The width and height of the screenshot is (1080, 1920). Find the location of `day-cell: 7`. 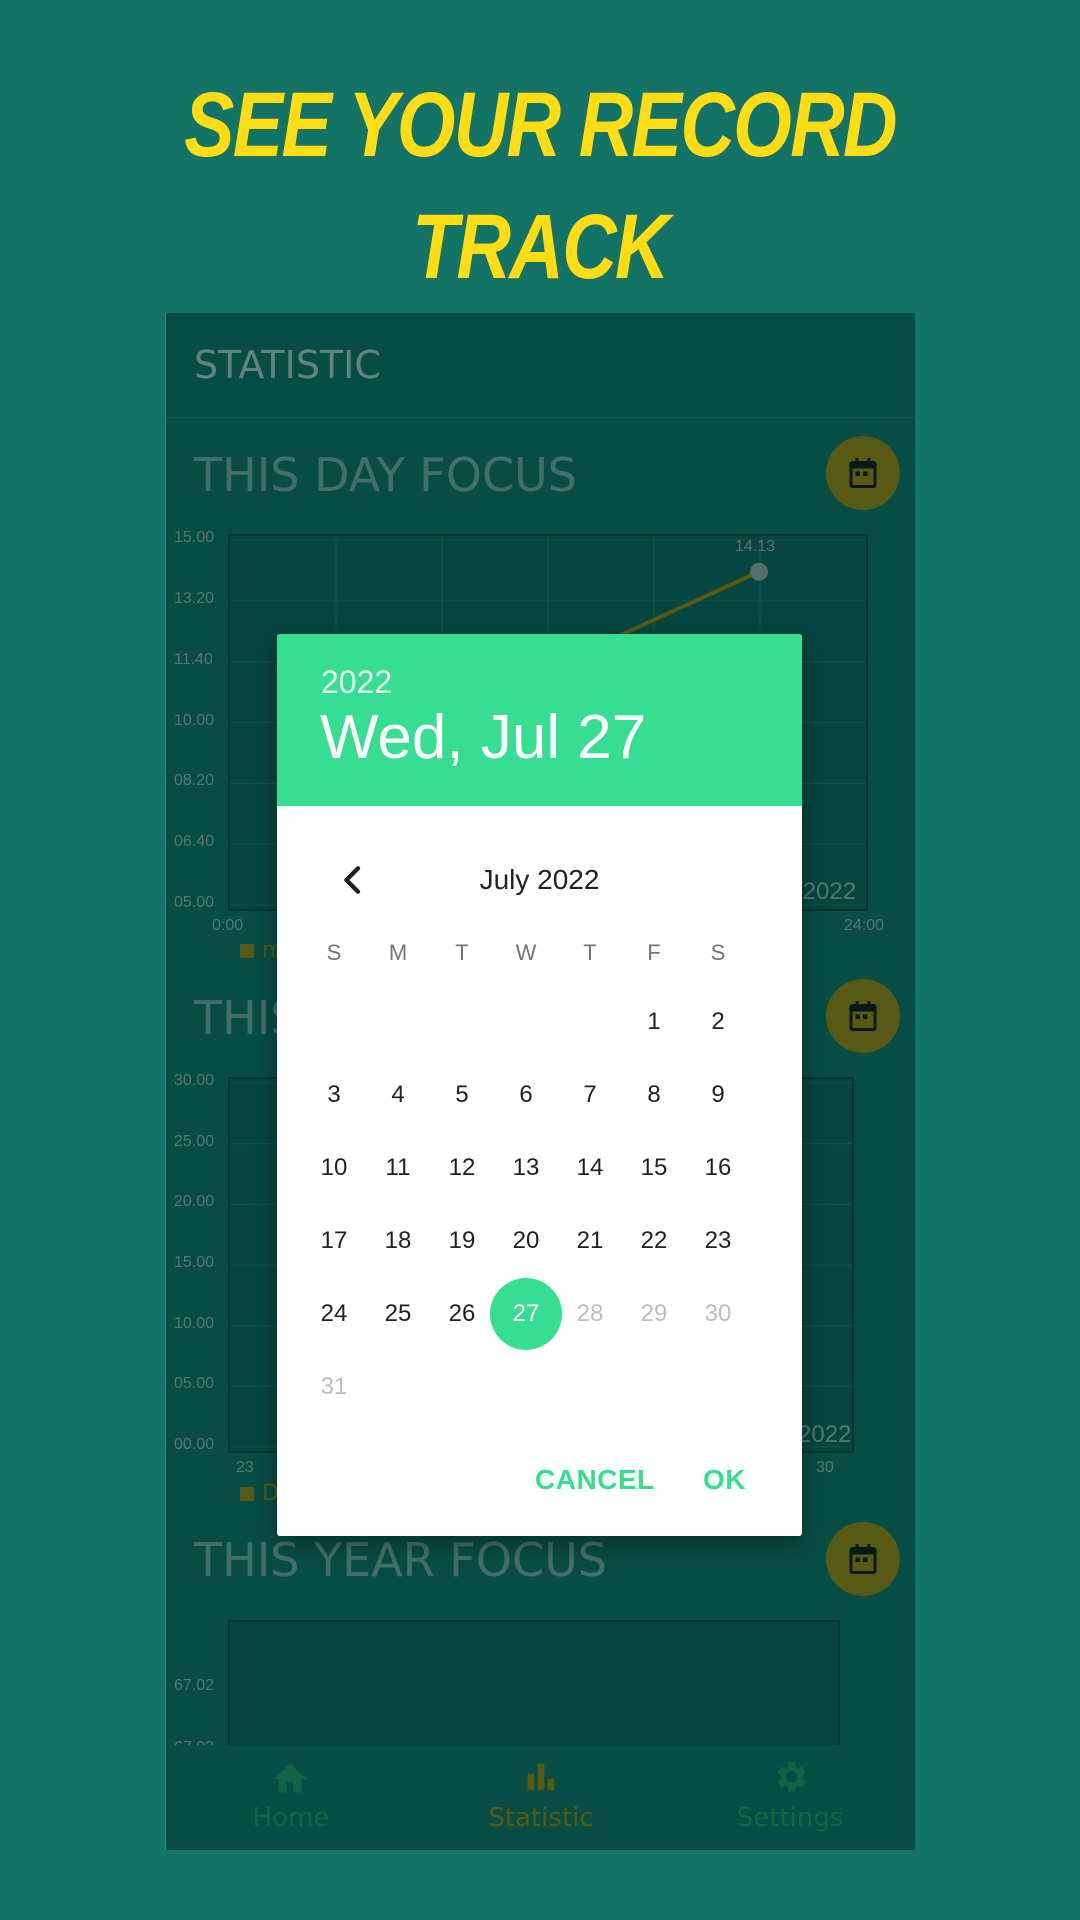

day-cell: 7 is located at coordinates (590, 1095).